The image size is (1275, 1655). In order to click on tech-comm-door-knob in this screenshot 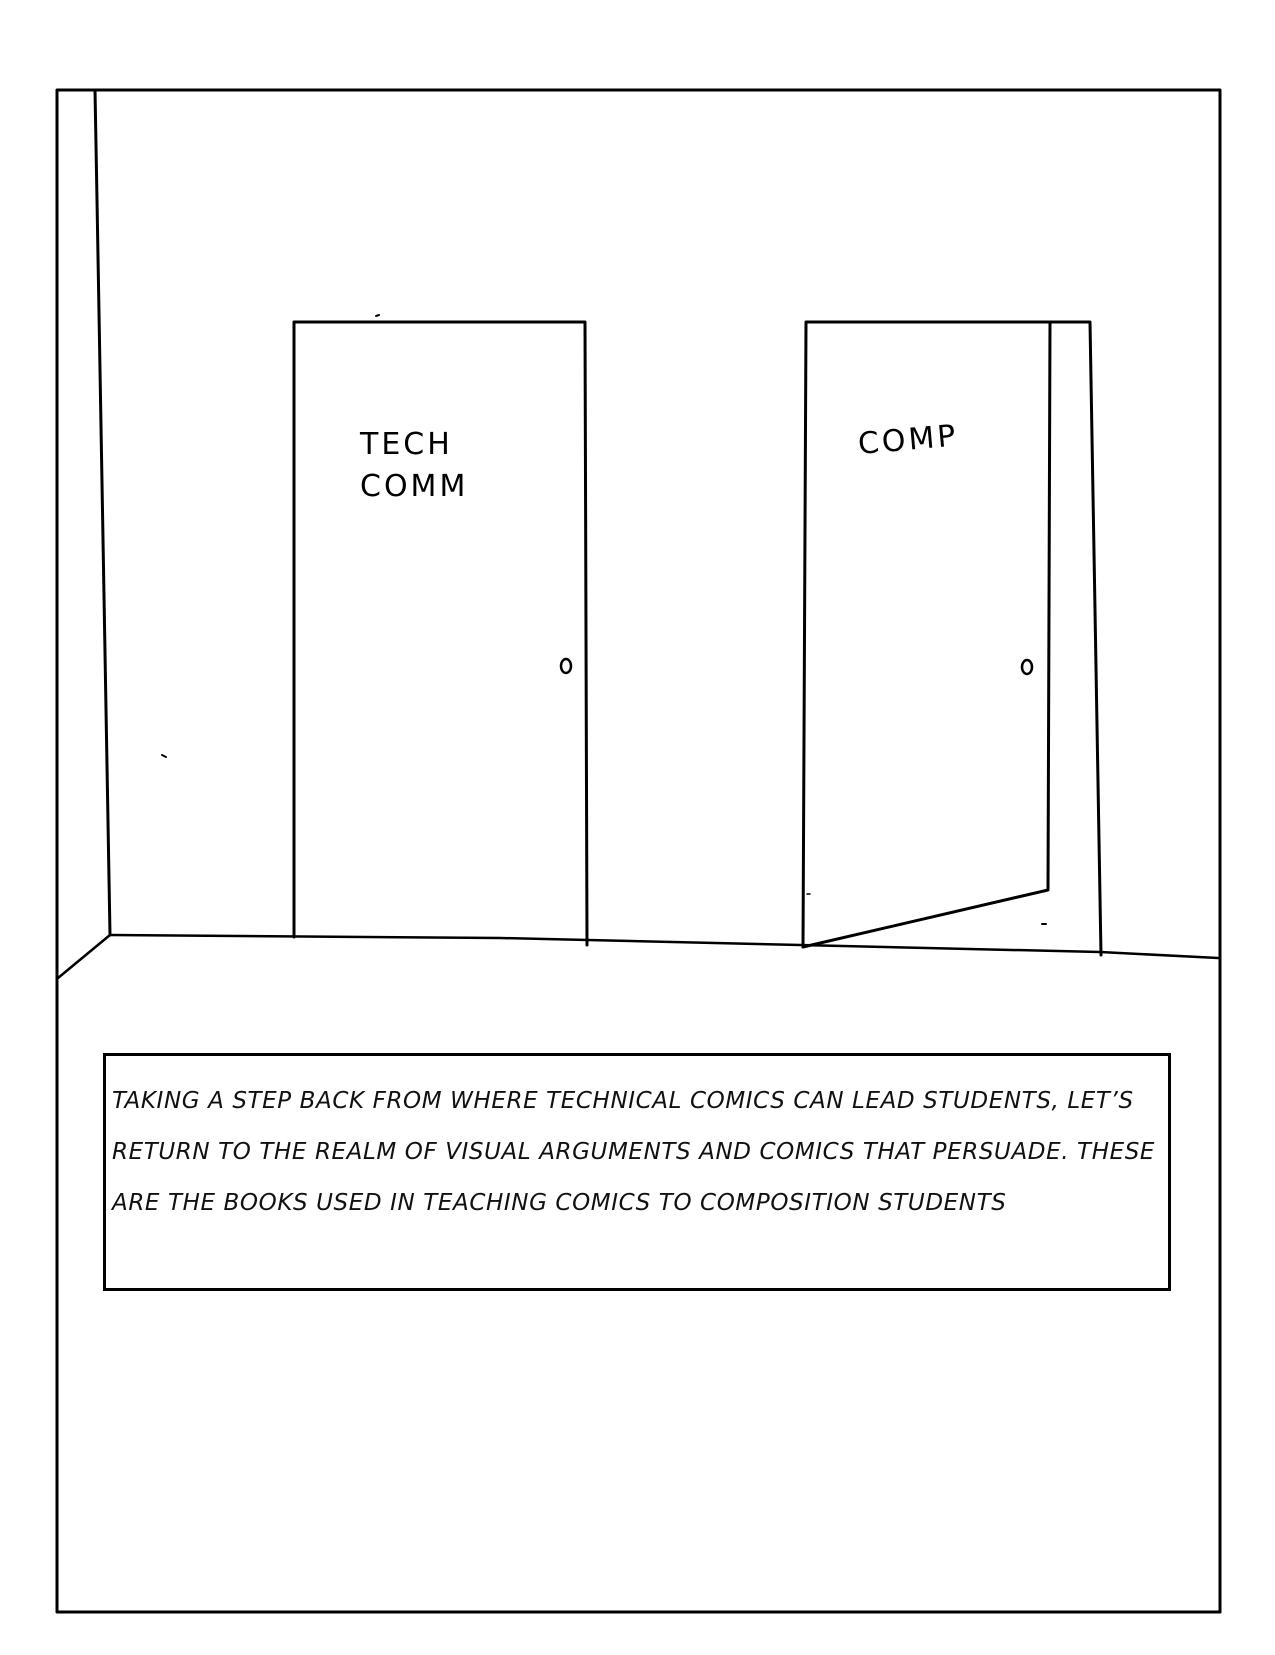, I will do `click(566, 666)`.